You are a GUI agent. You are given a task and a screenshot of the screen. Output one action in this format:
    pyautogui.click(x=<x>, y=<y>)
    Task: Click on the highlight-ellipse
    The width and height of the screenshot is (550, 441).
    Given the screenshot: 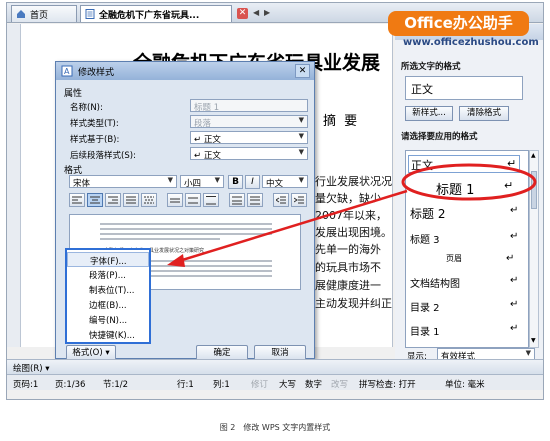 What is the action you would take?
    pyautogui.click(x=469, y=182)
    